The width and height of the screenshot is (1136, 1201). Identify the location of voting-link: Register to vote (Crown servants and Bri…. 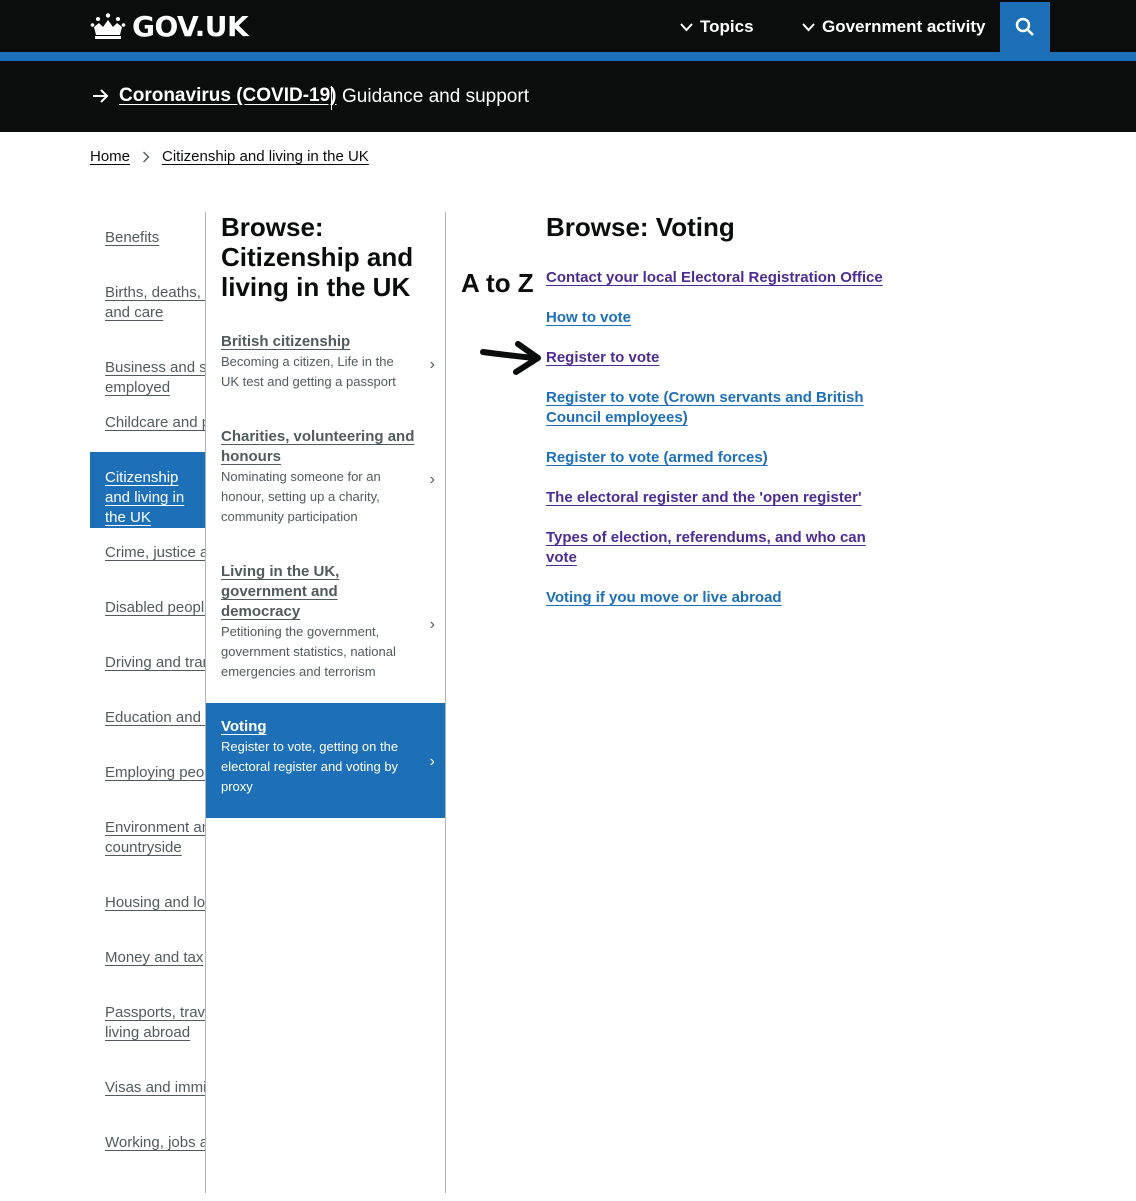
(716, 408).